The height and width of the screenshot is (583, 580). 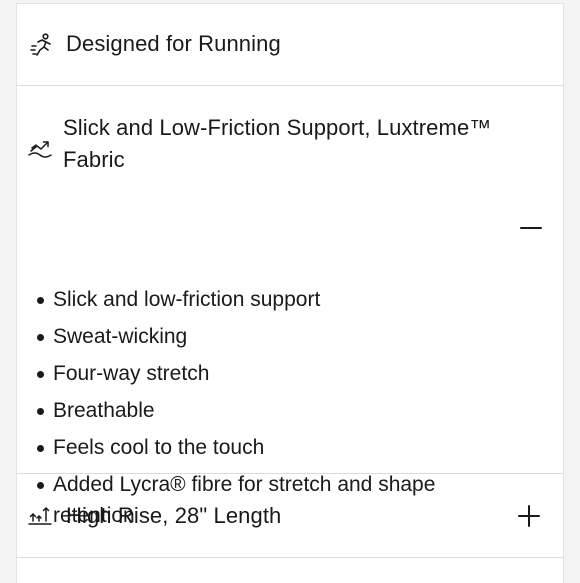 What do you see at coordinates (273, 336) in the screenshot?
I see `feature-item: Sweat-wicking` at bounding box center [273, 336].